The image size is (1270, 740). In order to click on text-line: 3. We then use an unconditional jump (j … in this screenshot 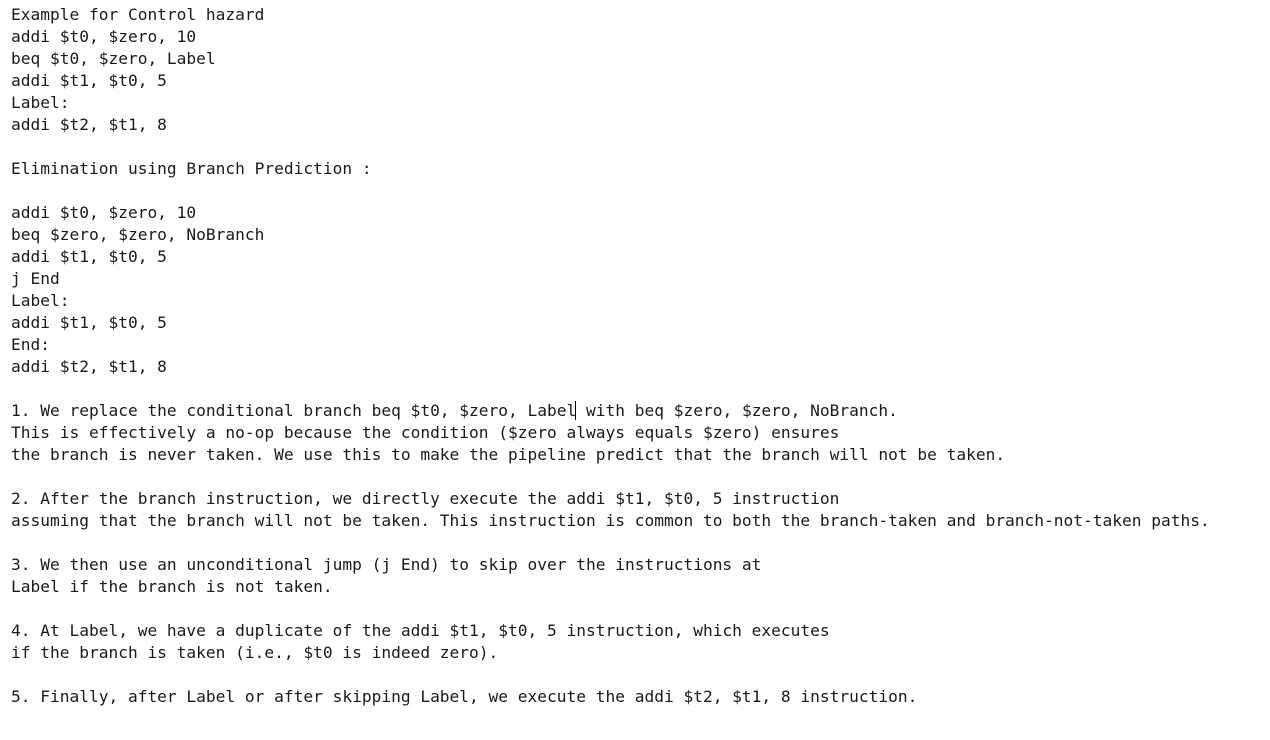, I will do `click(386, 564)`.